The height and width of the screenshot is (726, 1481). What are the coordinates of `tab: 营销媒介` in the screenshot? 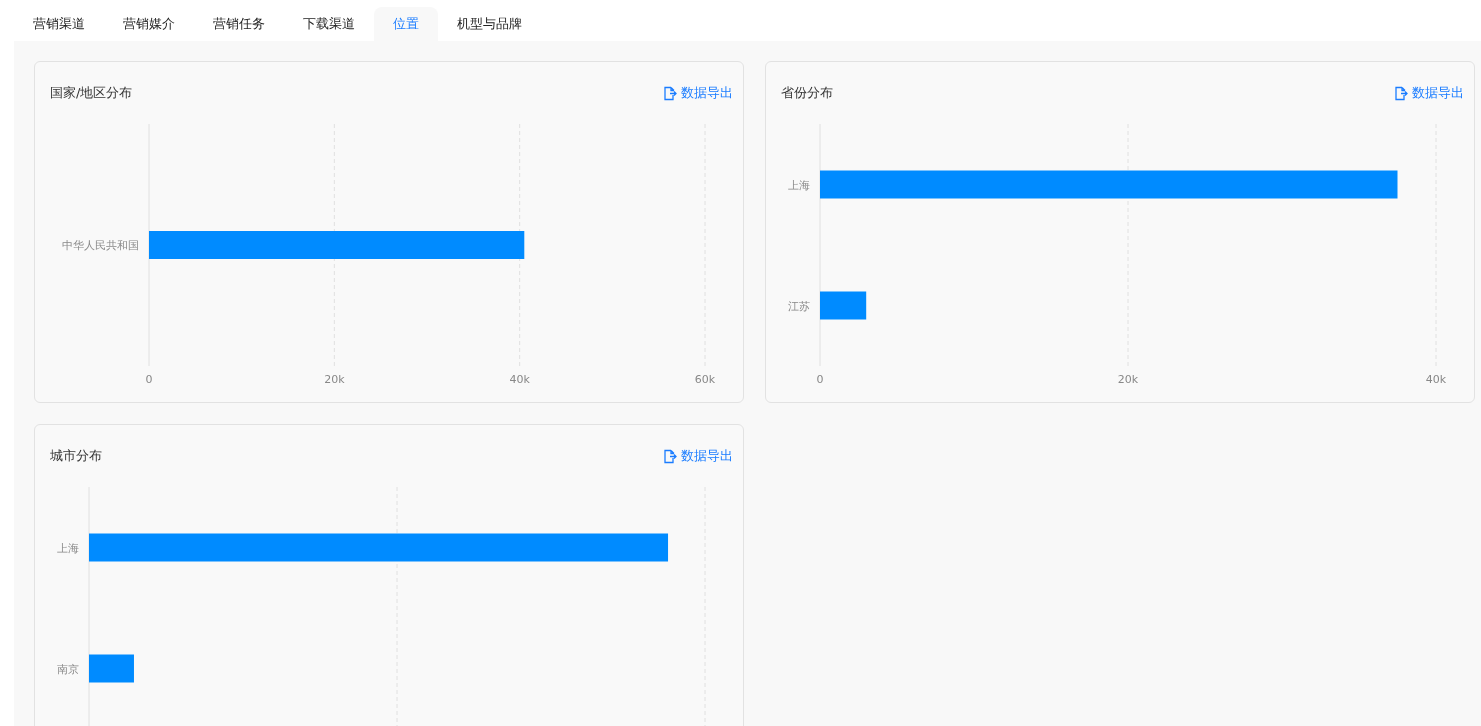 It's located at (149, 24).